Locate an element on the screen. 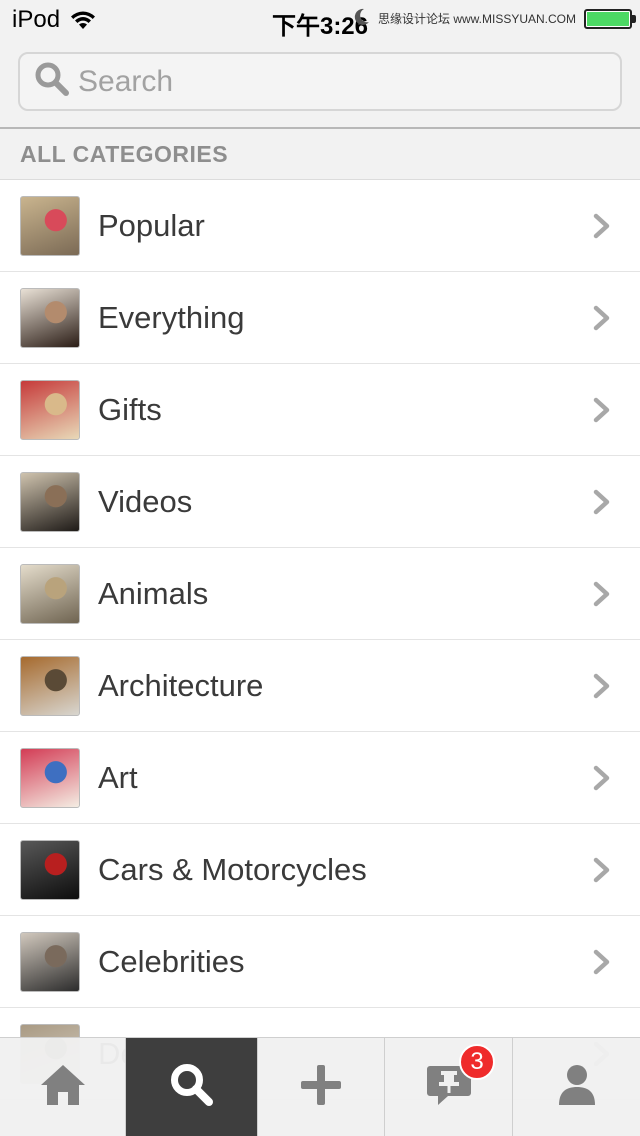 This screenshot has height=1136, width=640. category-label: Celebrities is located at coordinates (171, 961).